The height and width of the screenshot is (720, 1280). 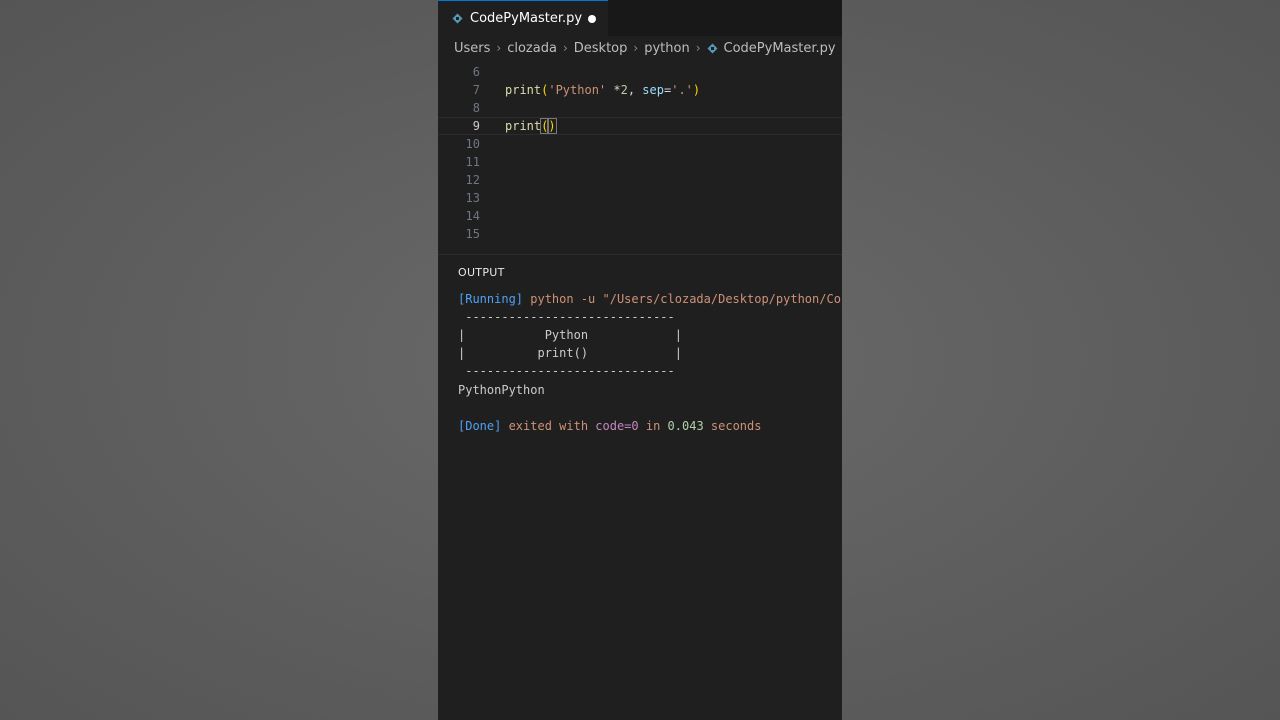 I want to click on breadcrumb-item-users: Users, so click(x=472, y=48).